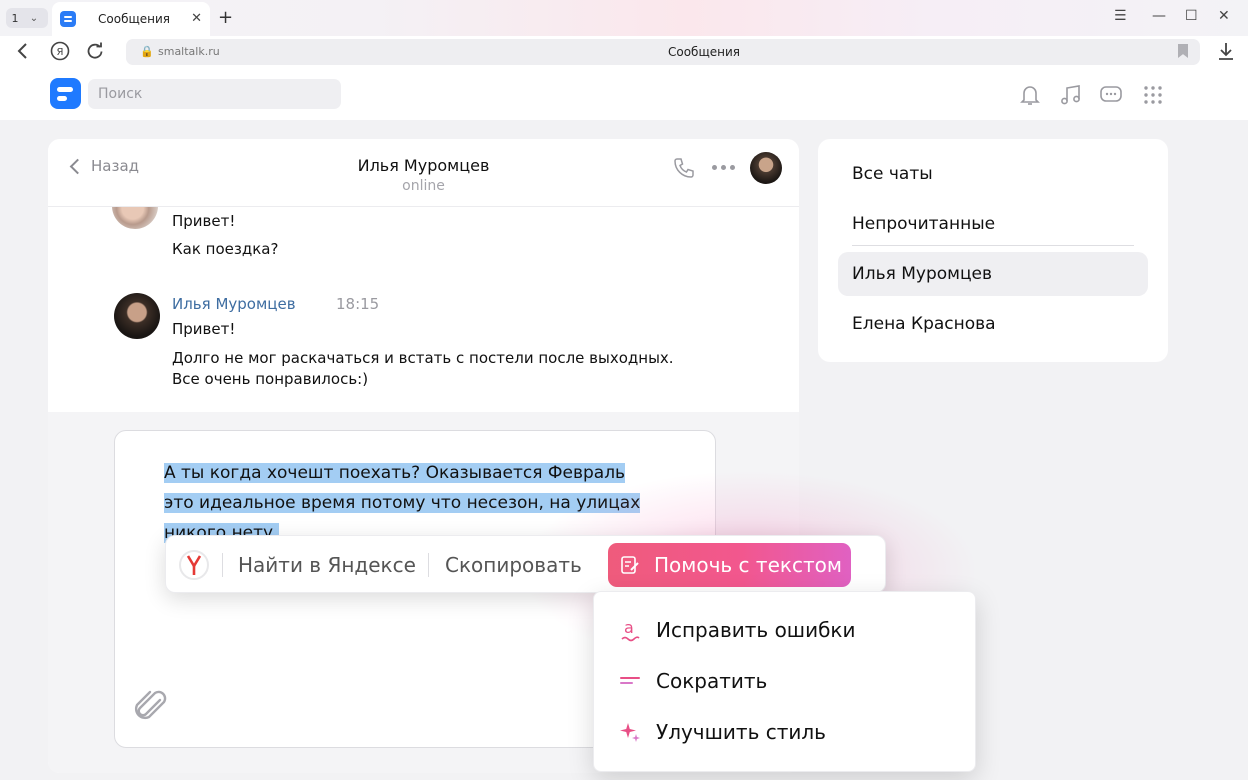 The width and height of the screenshot is (1248, 780). What do you see at coordinates (1226, 53) in the screenshot?
I see `download-icon` at bounding box center [1226, 53].